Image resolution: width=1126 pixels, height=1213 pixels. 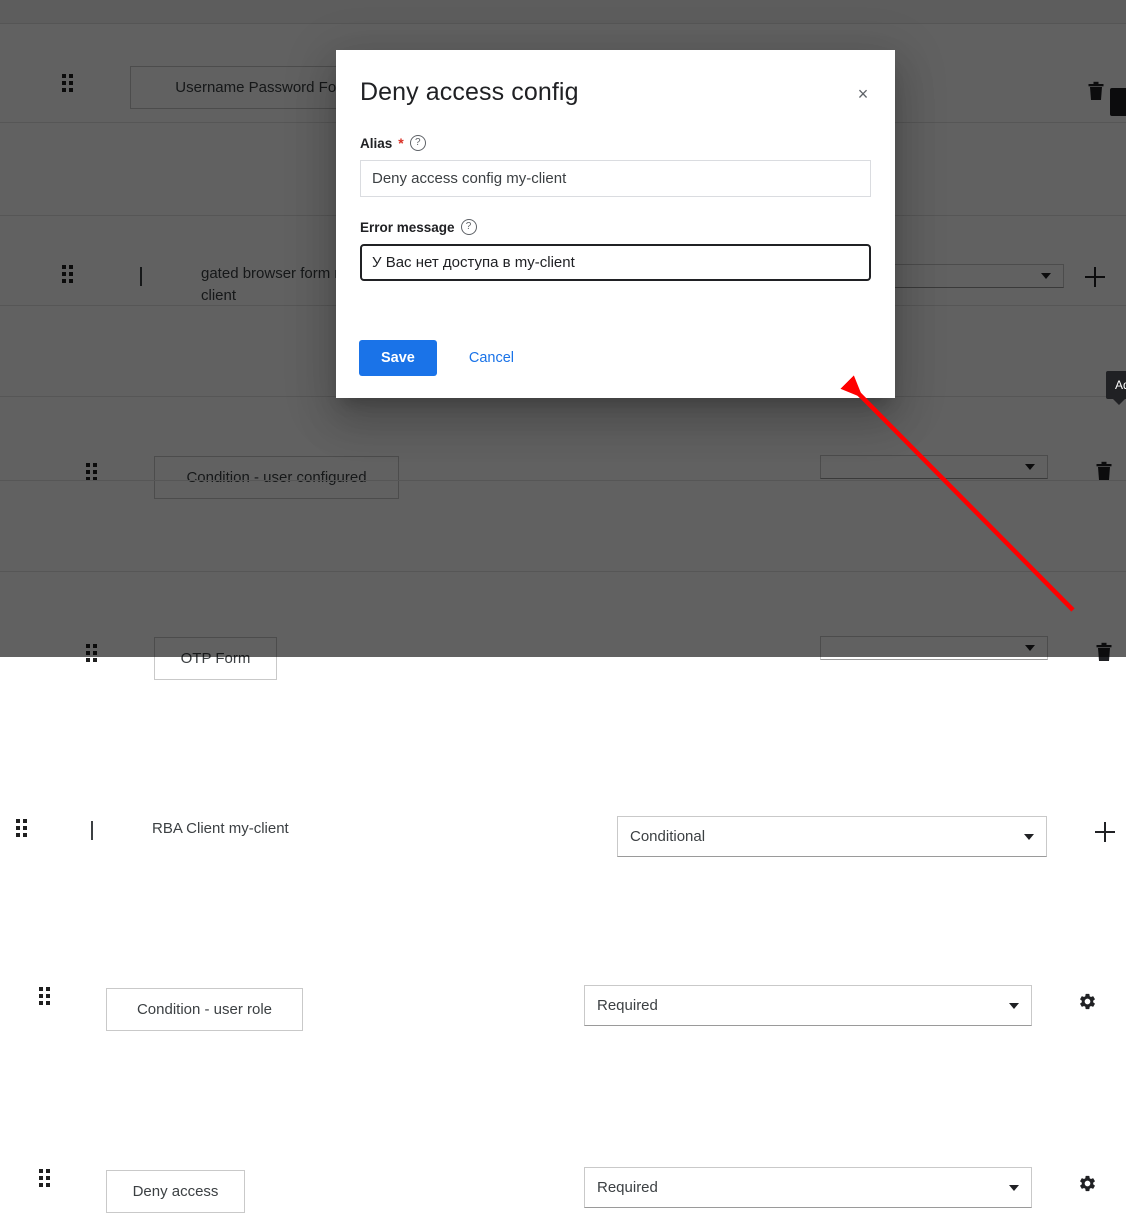 I want to click on error-message-label: Error message, so click(x=407, y=227).